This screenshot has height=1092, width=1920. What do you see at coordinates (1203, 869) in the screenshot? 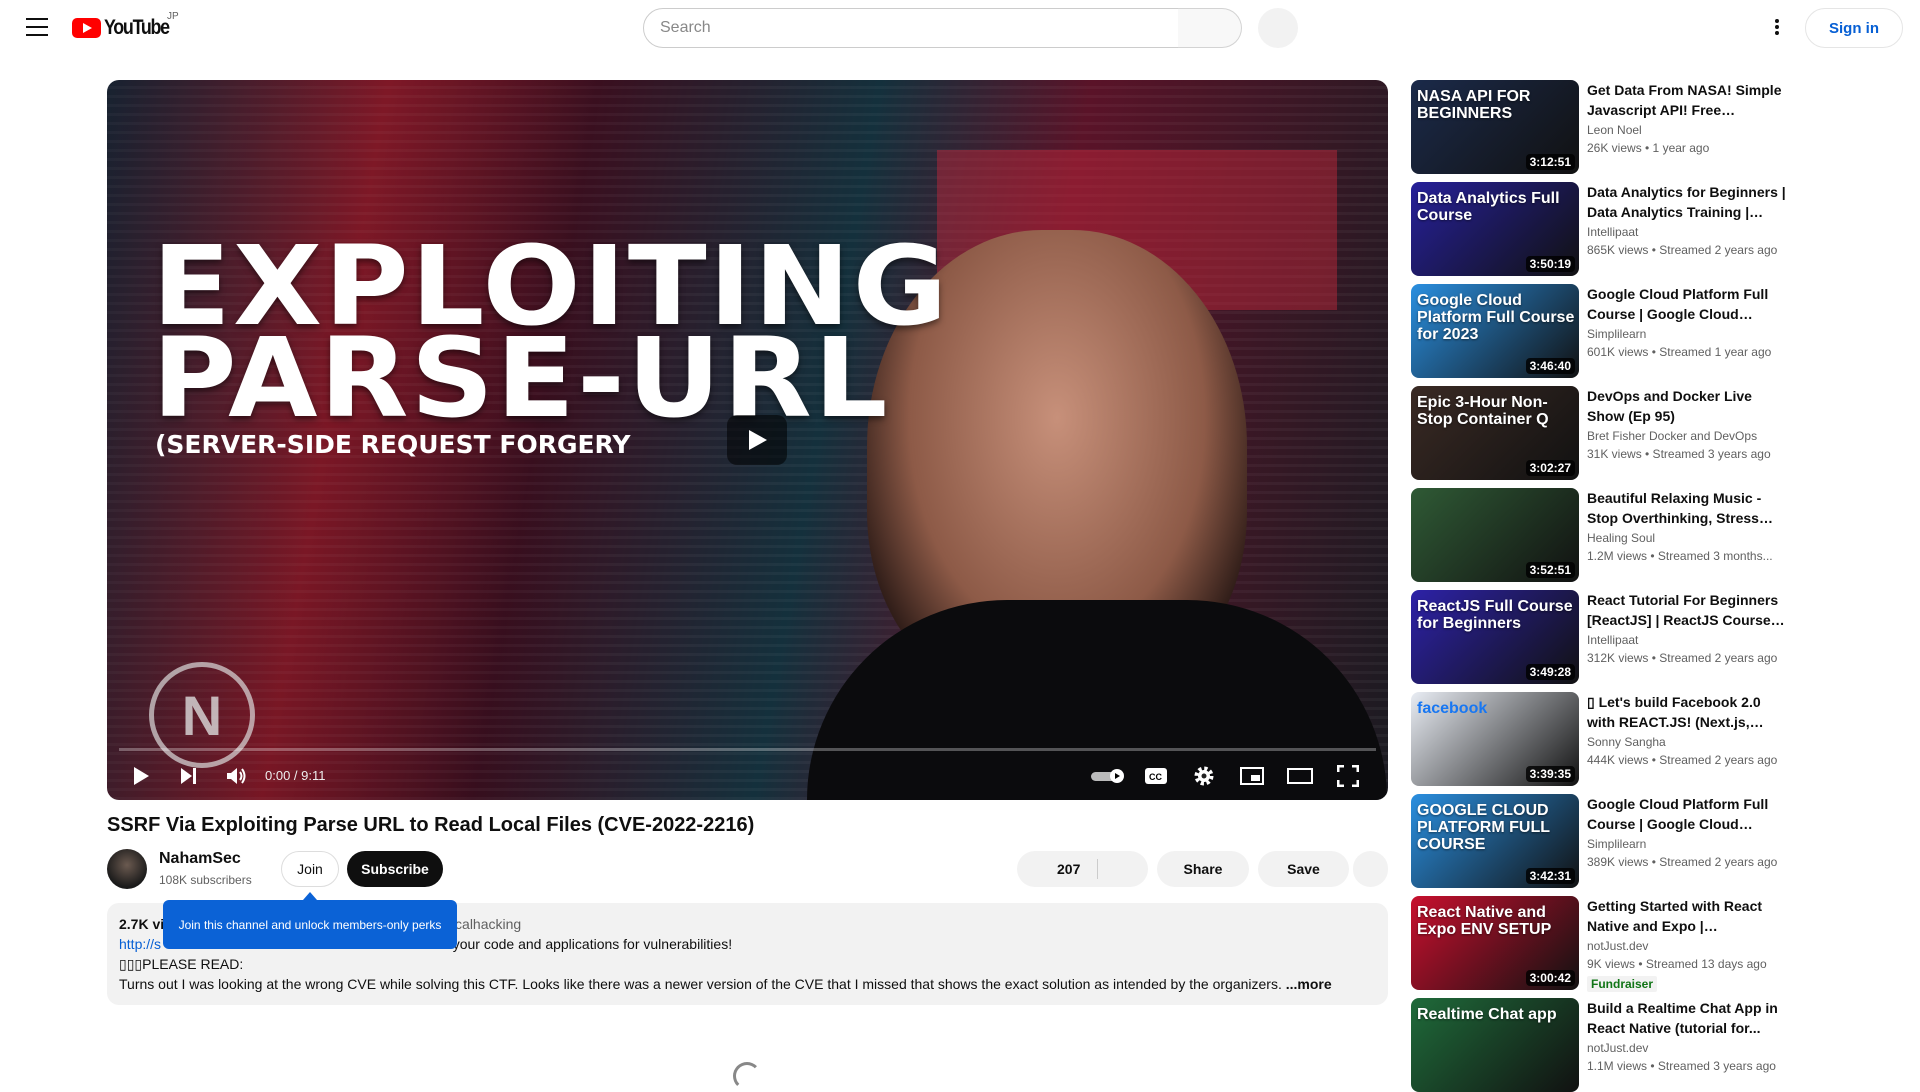
I see `share-button: Share` at bounding box center [1203, 869].